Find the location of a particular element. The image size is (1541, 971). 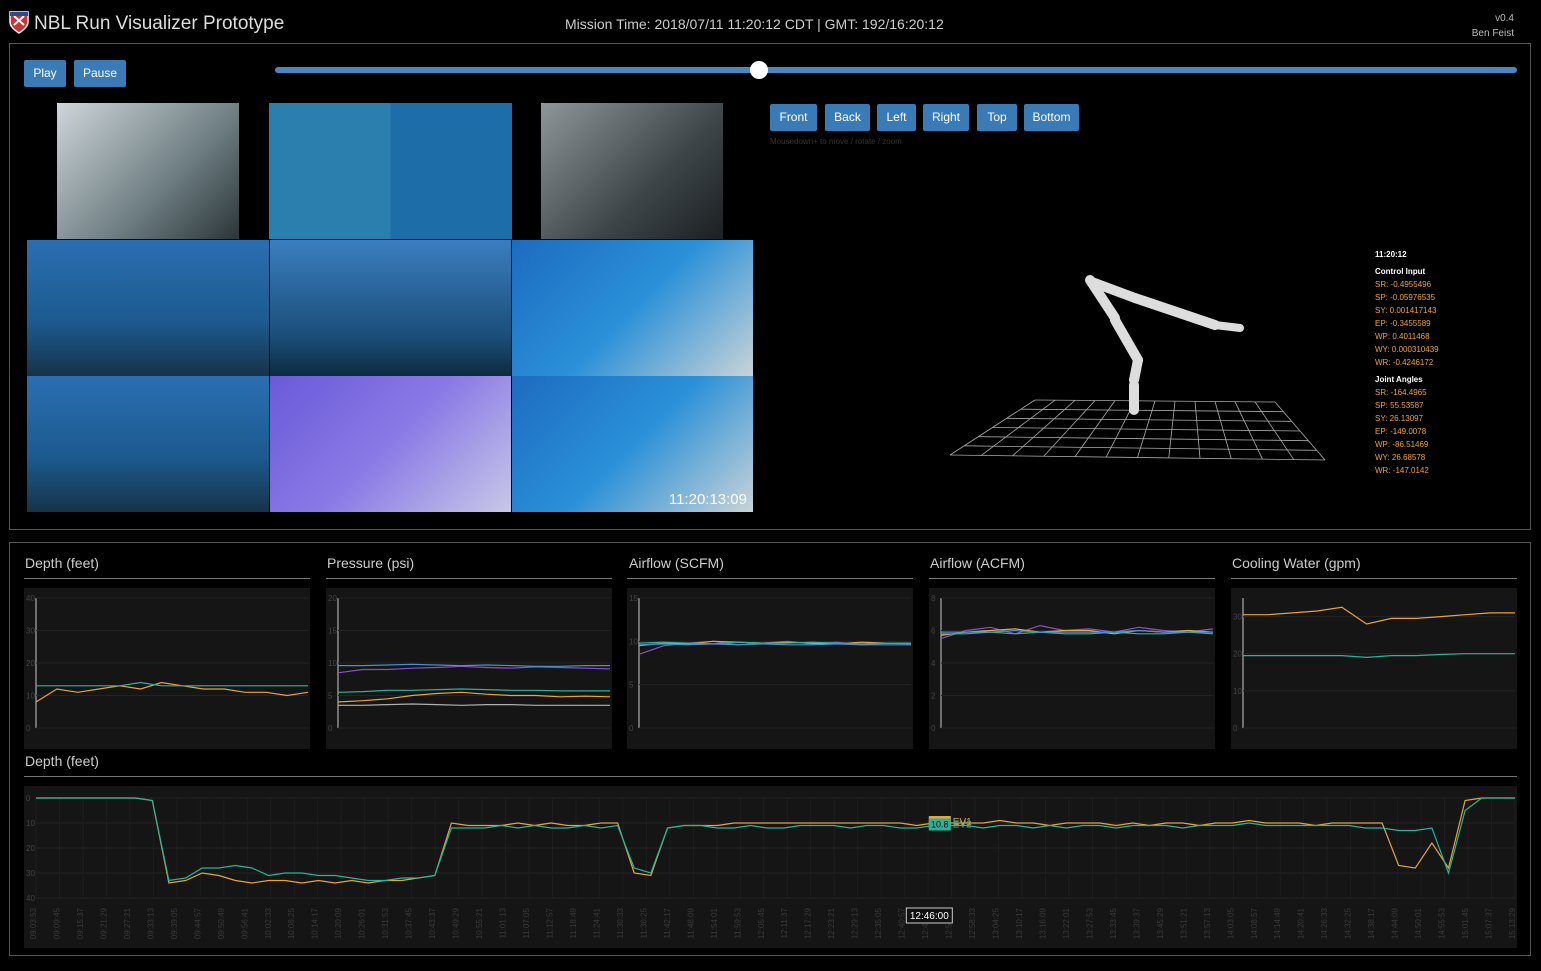

y-tick-label: 2 is located at coordinates (933, 696).